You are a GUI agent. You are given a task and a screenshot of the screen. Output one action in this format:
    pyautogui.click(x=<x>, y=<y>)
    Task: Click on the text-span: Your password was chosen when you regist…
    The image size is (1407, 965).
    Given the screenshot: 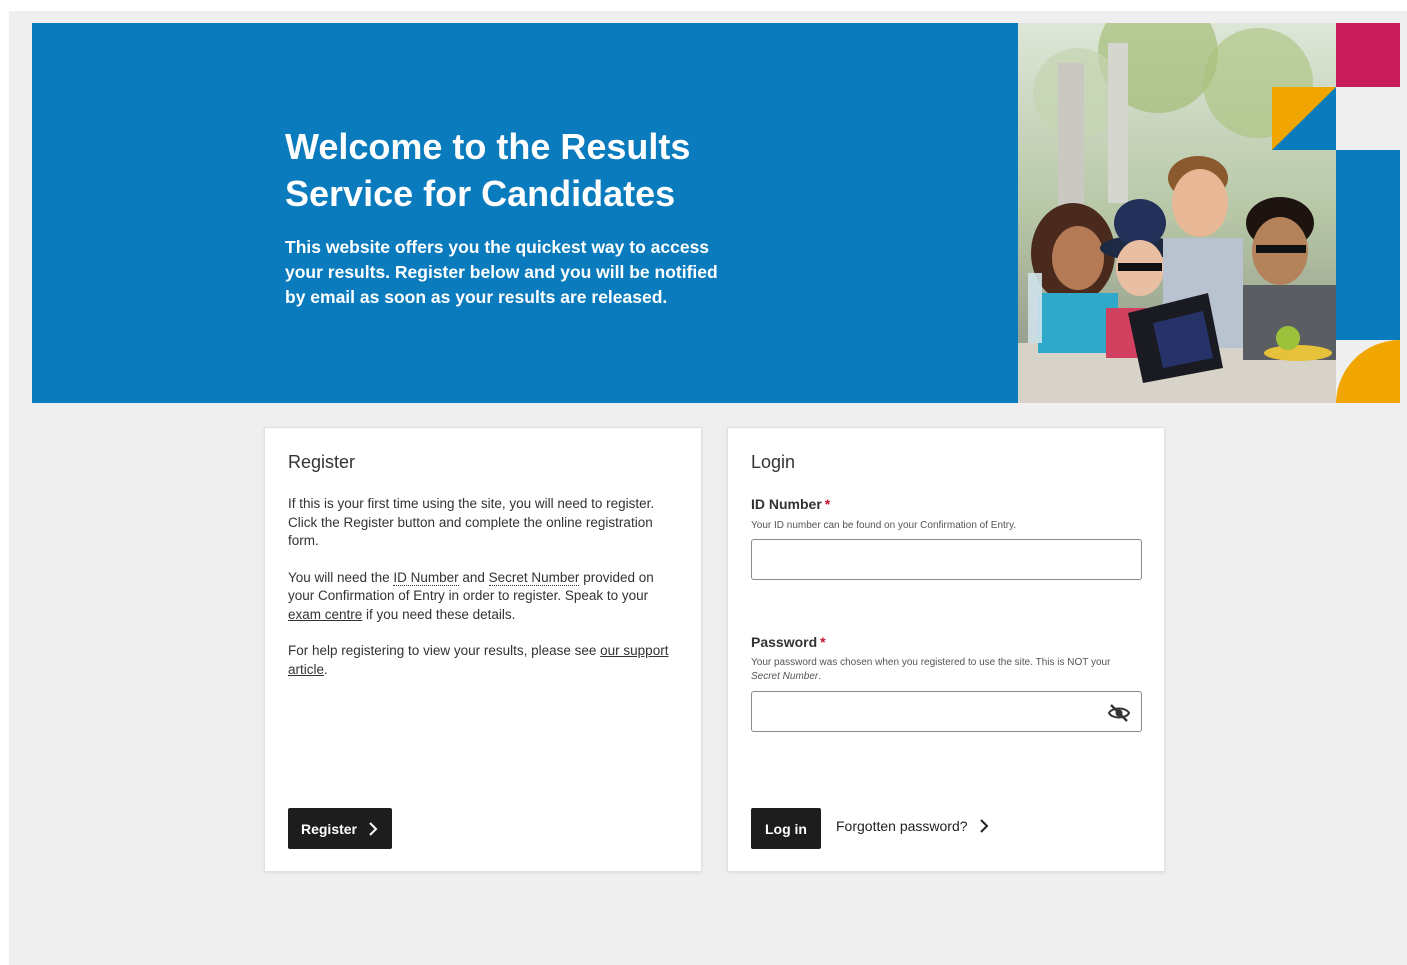 What is the action you would take?
    pyautogui.click(x=931, y=662)
    